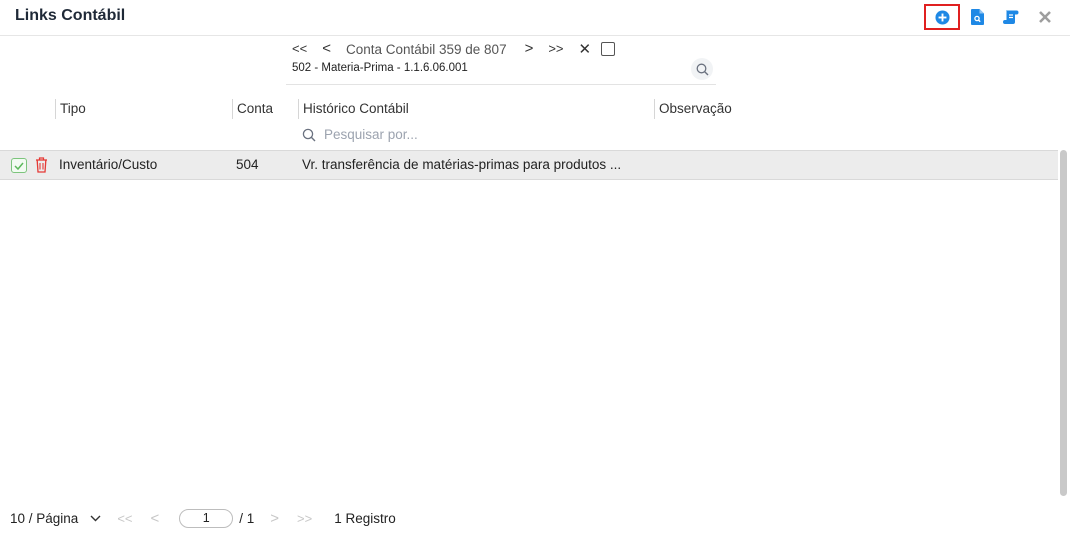 Image resolution: width=1070 pixels, height=533 pixels. Describe the element at coordinates (70, 15) in the screenshot. I see `page-title: Links Contábil` at that location.